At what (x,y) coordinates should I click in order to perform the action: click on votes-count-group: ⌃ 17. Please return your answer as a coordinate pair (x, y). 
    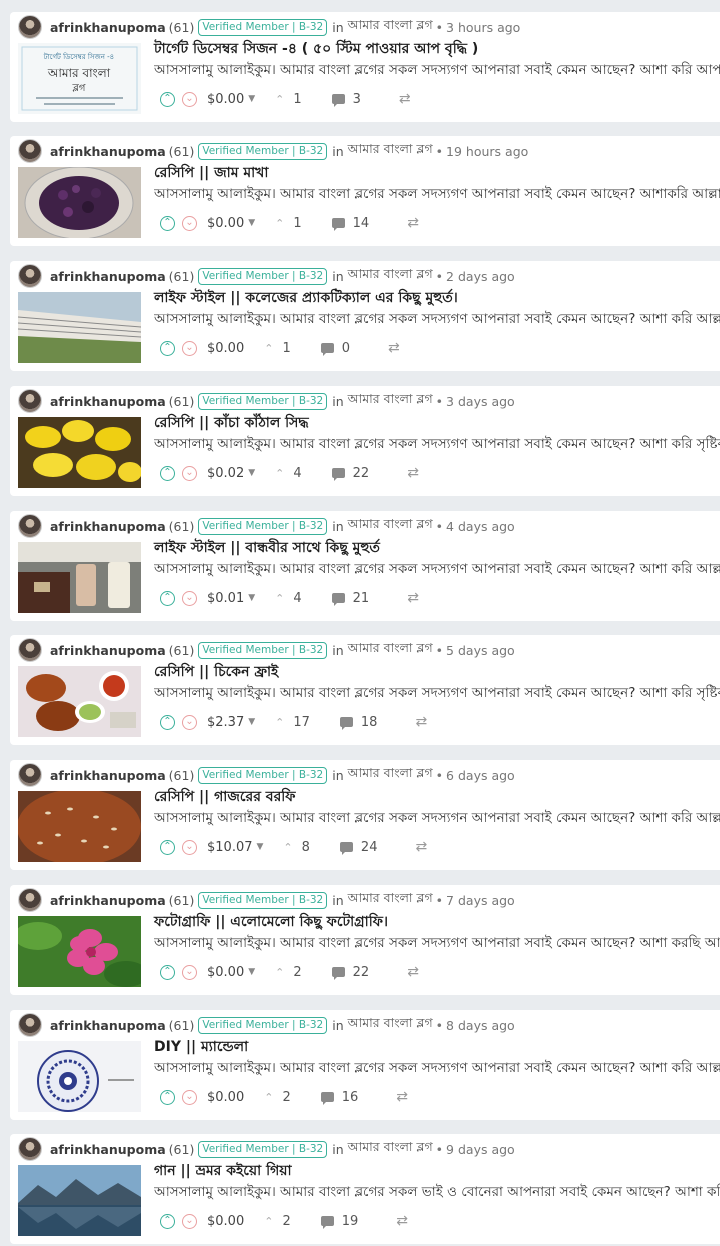
    Looking at the image, I should click on (292, 722).